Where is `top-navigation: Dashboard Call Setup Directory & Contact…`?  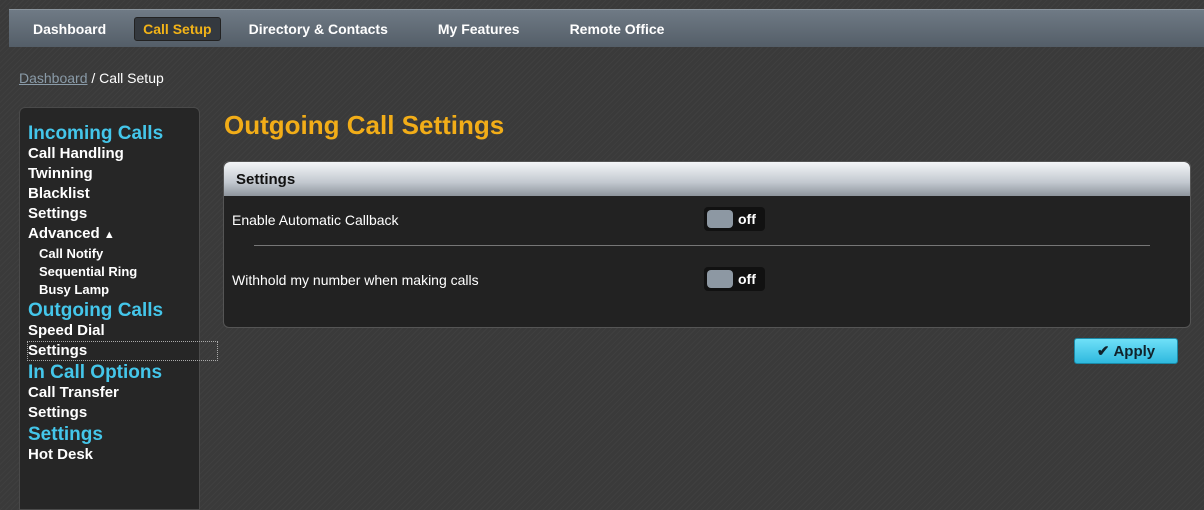
top-navigation: Dashboard Call Setup Directory & Contact… is located at coordinates (606, 28).